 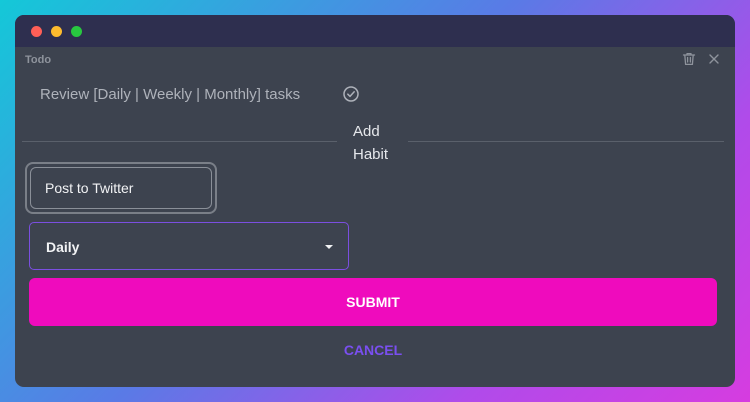 I want to click on divider-right, so click(x=566, y=141).